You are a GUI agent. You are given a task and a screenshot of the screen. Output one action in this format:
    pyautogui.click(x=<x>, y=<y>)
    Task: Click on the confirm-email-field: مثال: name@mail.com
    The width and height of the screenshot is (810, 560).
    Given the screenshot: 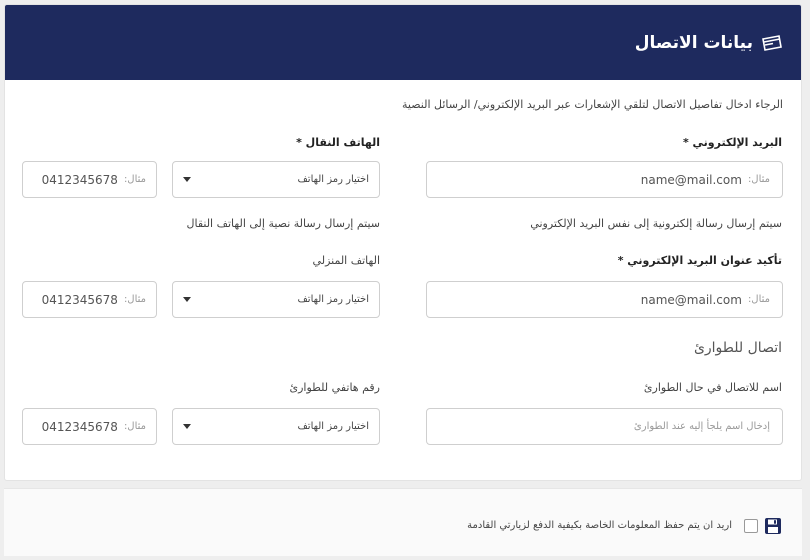 What is the action you would take?
    pyautogui.click(x=604, y=299)
    